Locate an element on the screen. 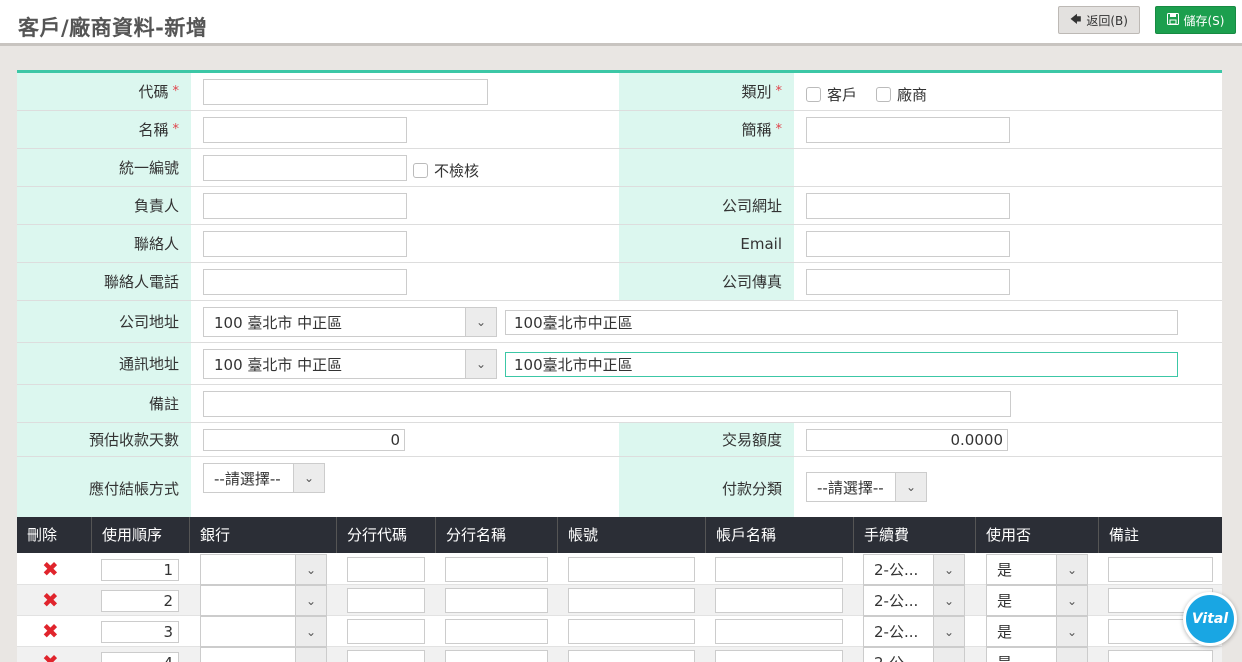 This screenshot has height=662, width=1242. category-label: 類別 * is located at coordinates (706, 91).